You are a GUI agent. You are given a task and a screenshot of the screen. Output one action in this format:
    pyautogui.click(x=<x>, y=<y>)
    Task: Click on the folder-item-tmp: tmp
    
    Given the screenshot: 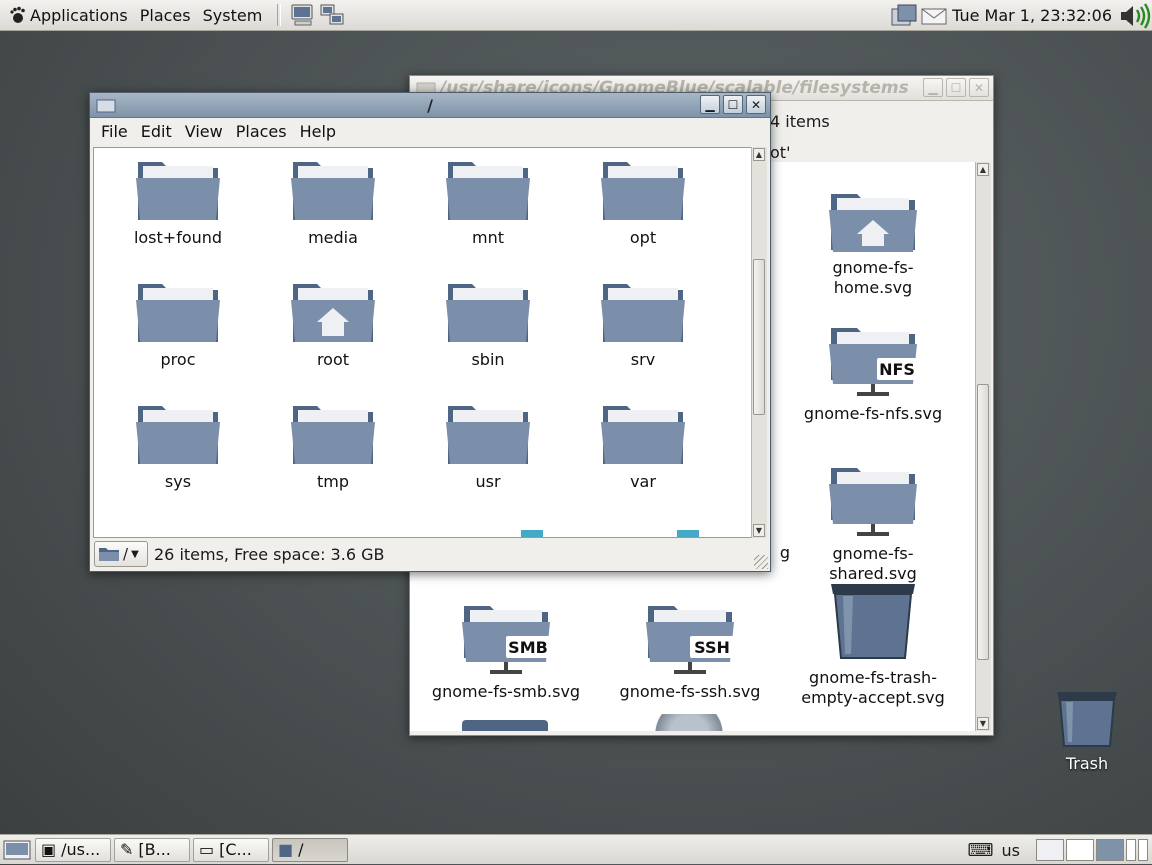 What is the action you would take?
    pyautogui.click(x=333, y=447)
    